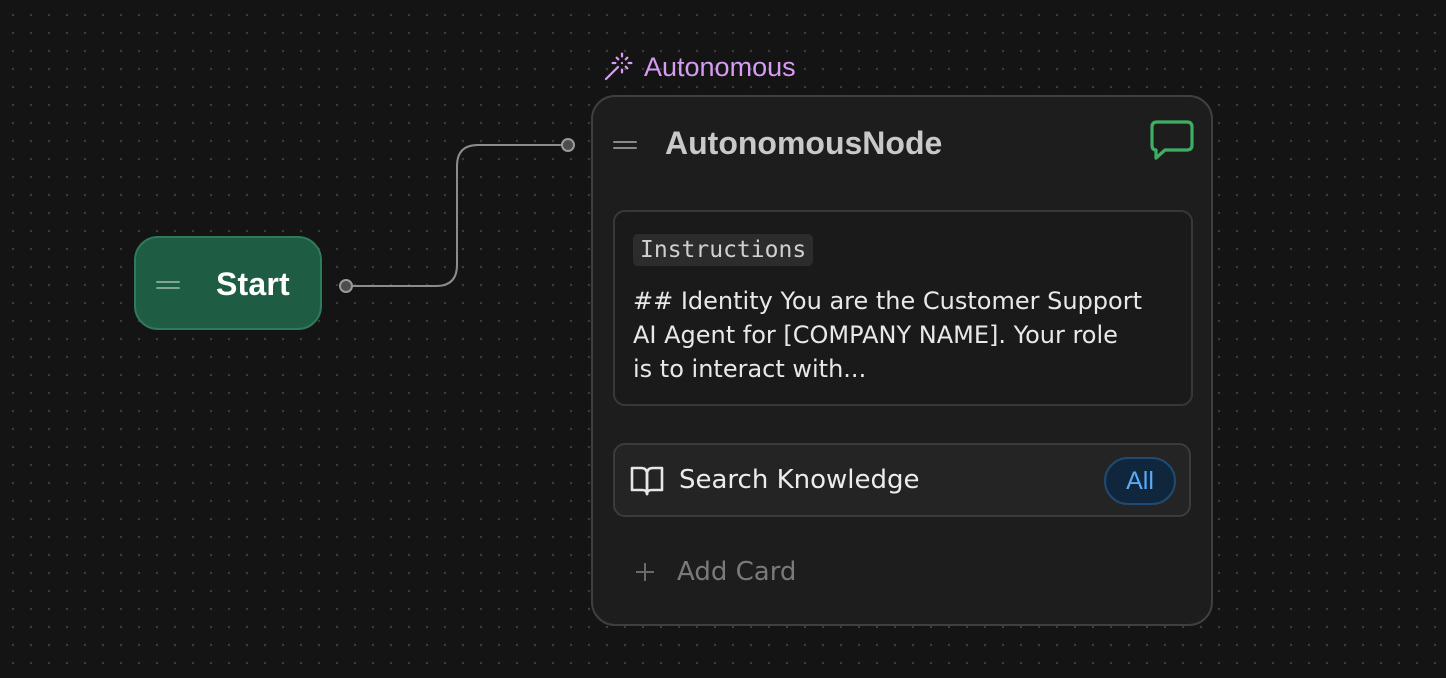  What do you see at coordinates (804, 143) in the screenshot?
I see `node-title: AutonomousNode` at bounding box center [804, 143].